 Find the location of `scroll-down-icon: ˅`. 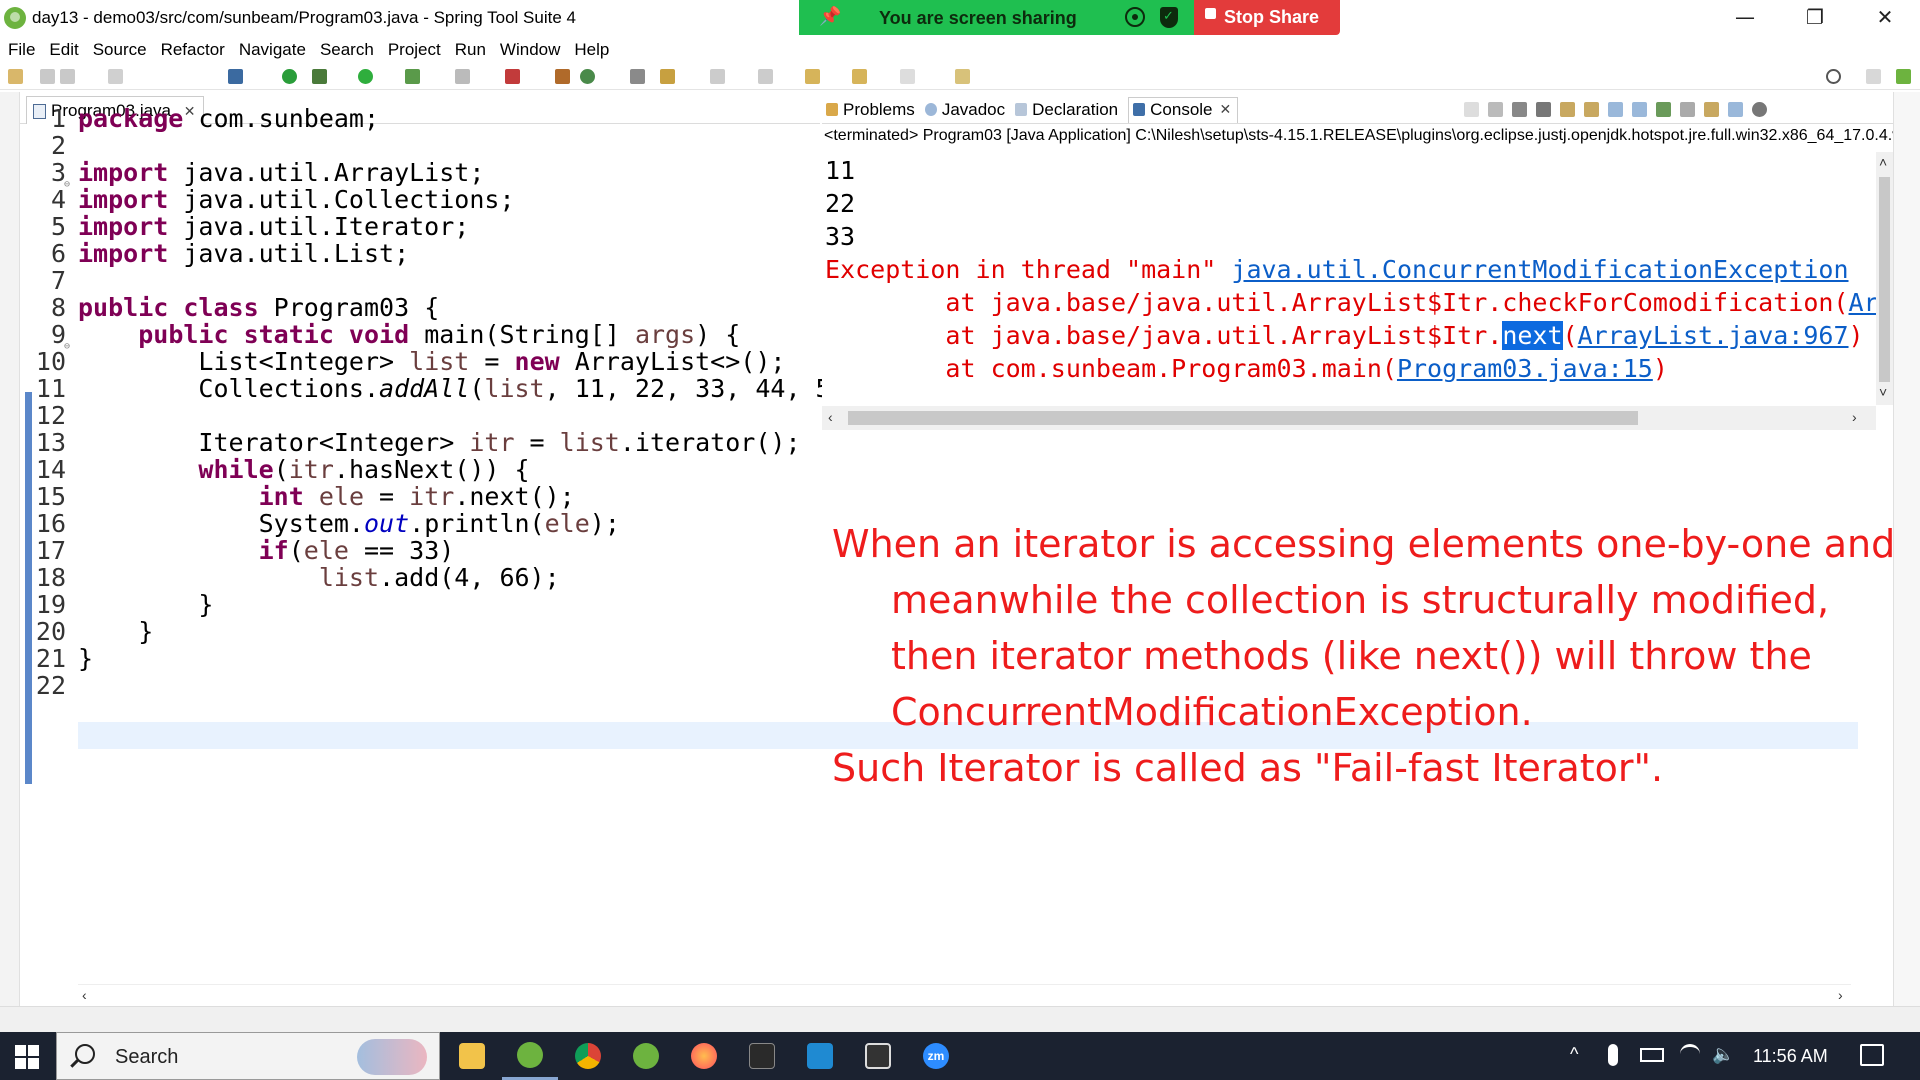

scroll-down-icon: ˅ is located at coordinates (1883, 392).